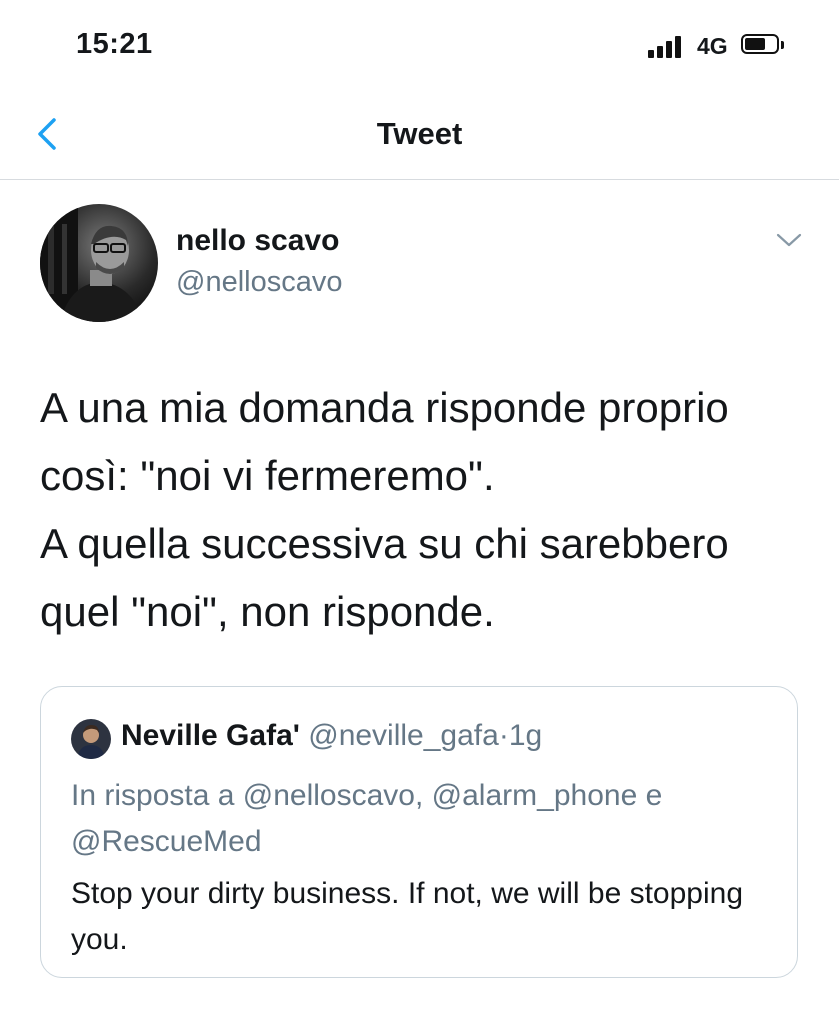  Describe the element at coordinates (257, 241) in the screenshot. I see `author-name: nello scavo` at that location.